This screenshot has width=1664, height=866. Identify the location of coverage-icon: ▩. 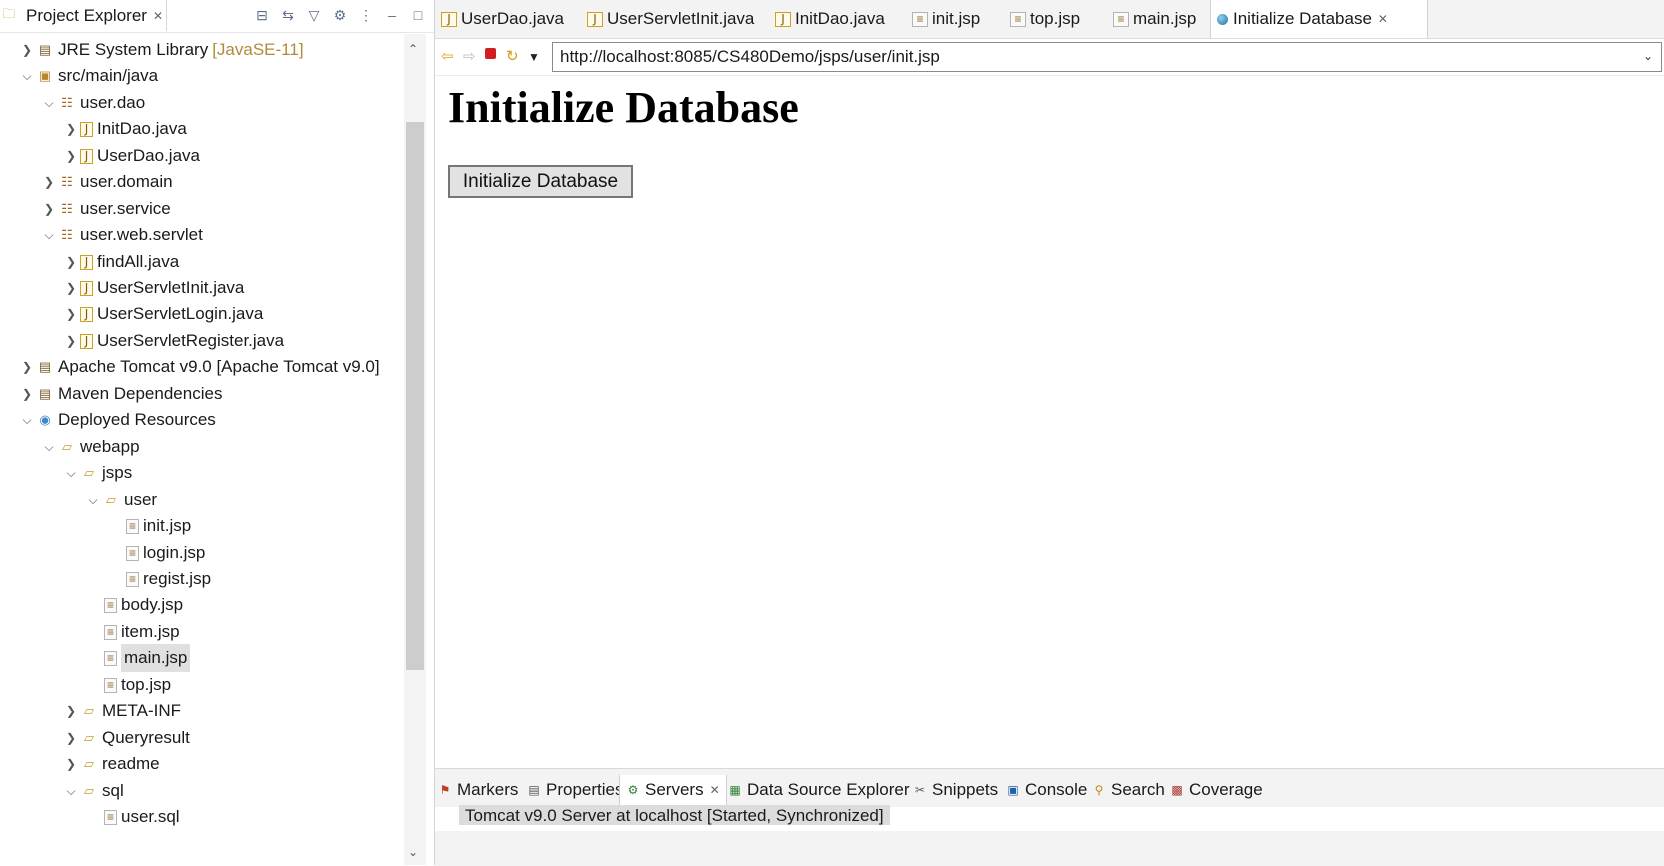
(1177, 790).